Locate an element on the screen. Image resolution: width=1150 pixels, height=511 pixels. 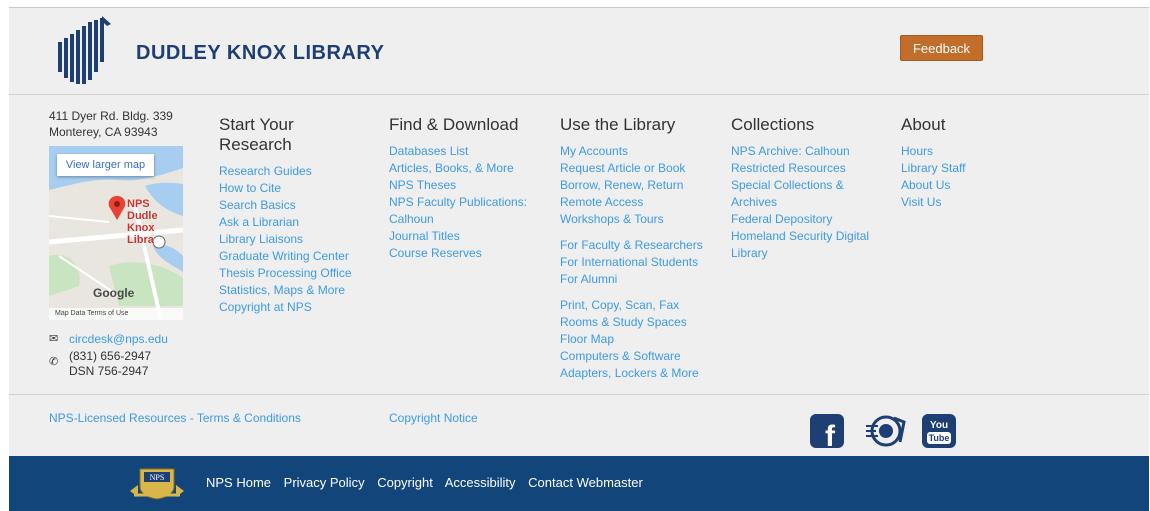
footer-link: Federal Depository is located at coordinates (813, 219).